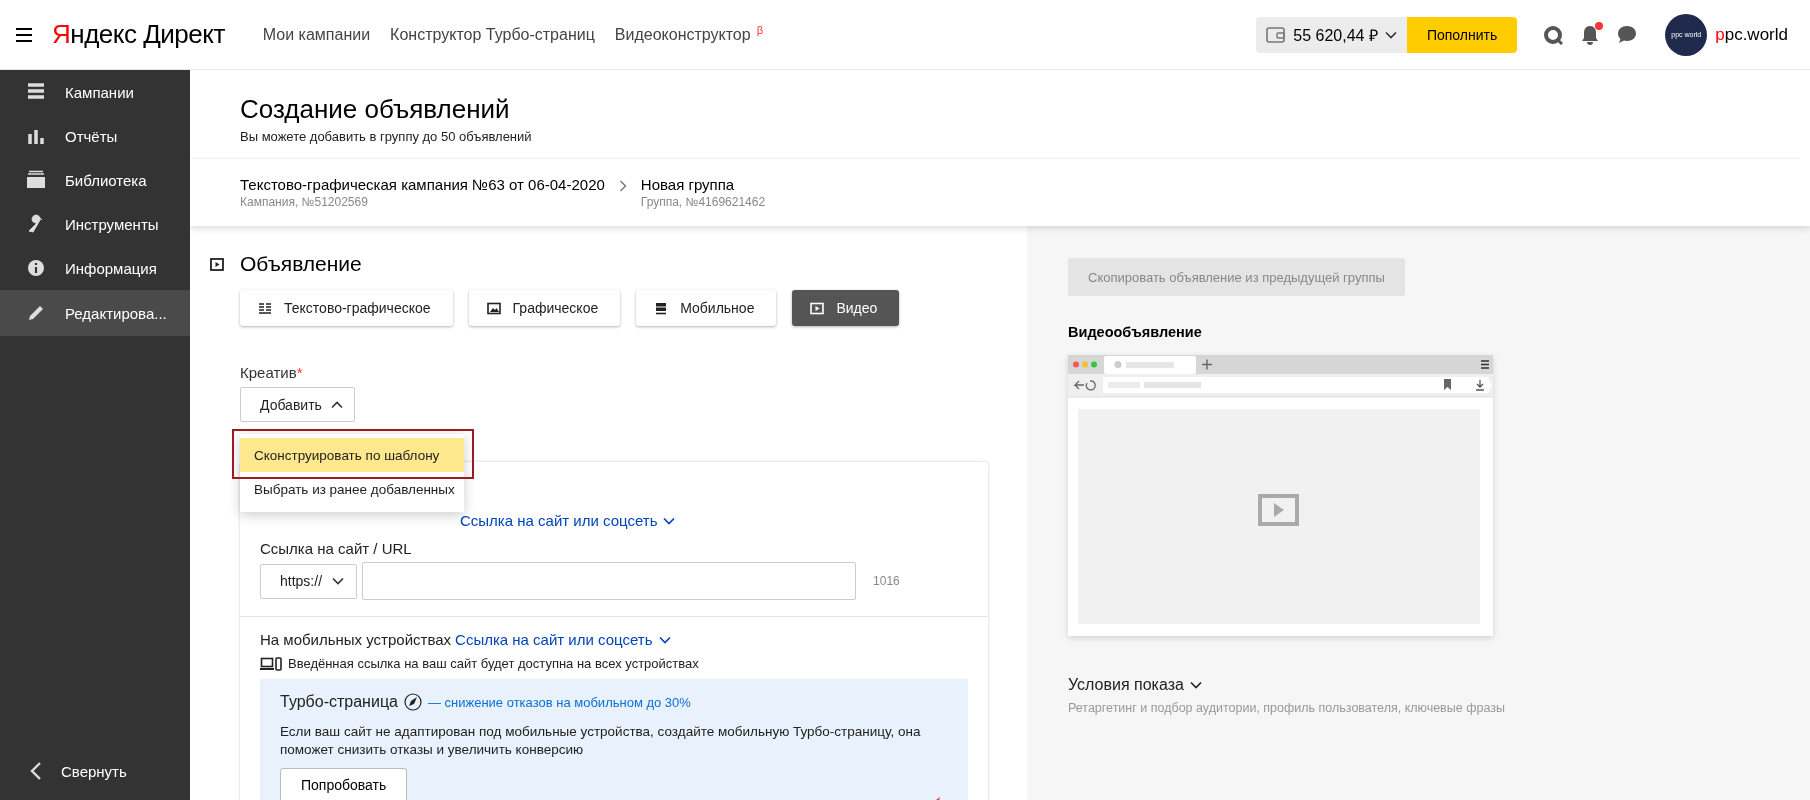 This screenshot has width=1810, height=800. I want to click on nav-link: Видеоконструктор $^{β}$, so click(688, 34).